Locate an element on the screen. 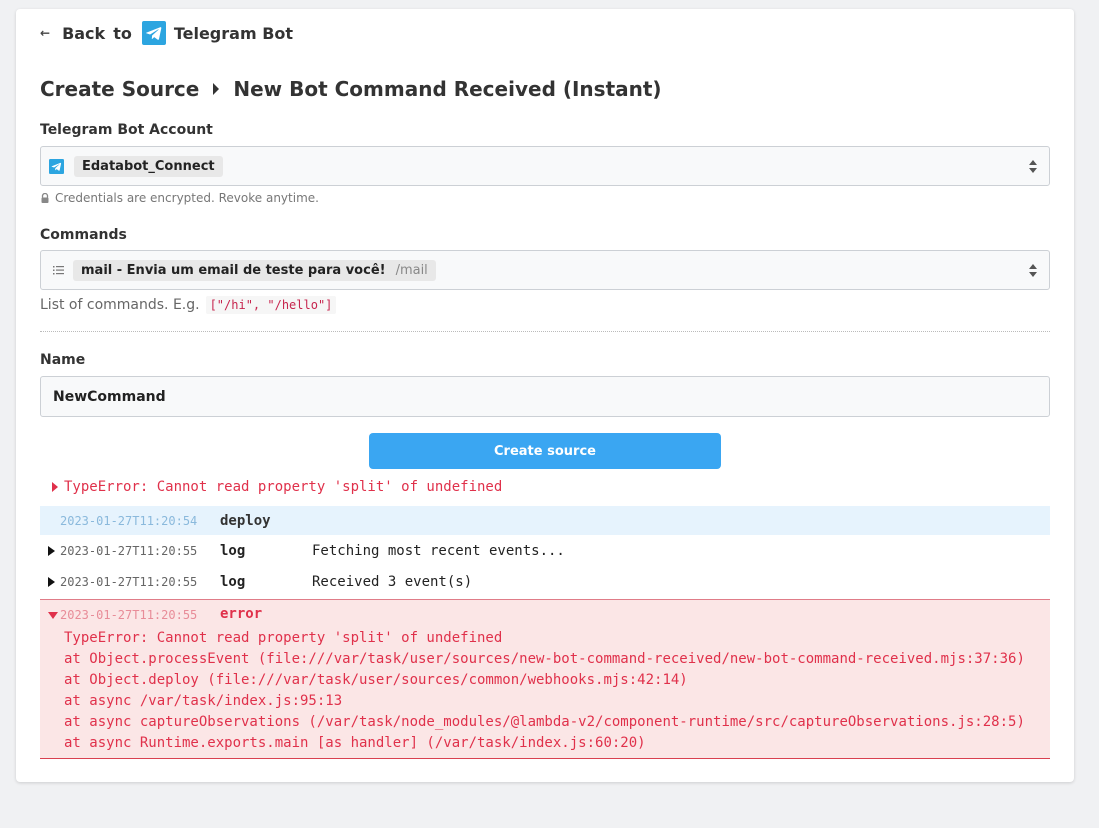 The height and width of the screenshot is (828, 1099). account-tag: Edatabot_Connect is located at coordinates (148, 166).